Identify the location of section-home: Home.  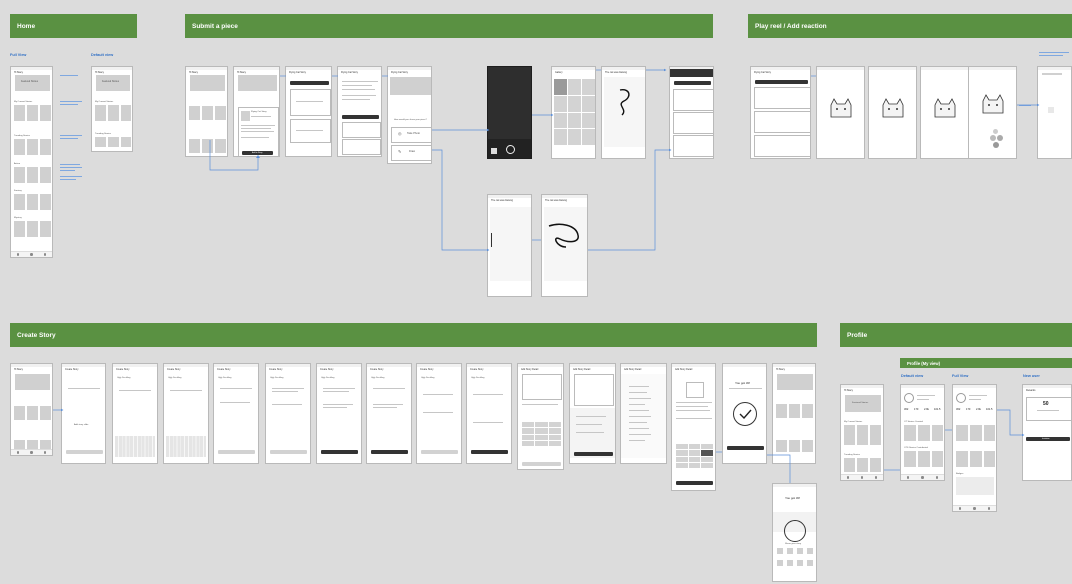
(73, 26).